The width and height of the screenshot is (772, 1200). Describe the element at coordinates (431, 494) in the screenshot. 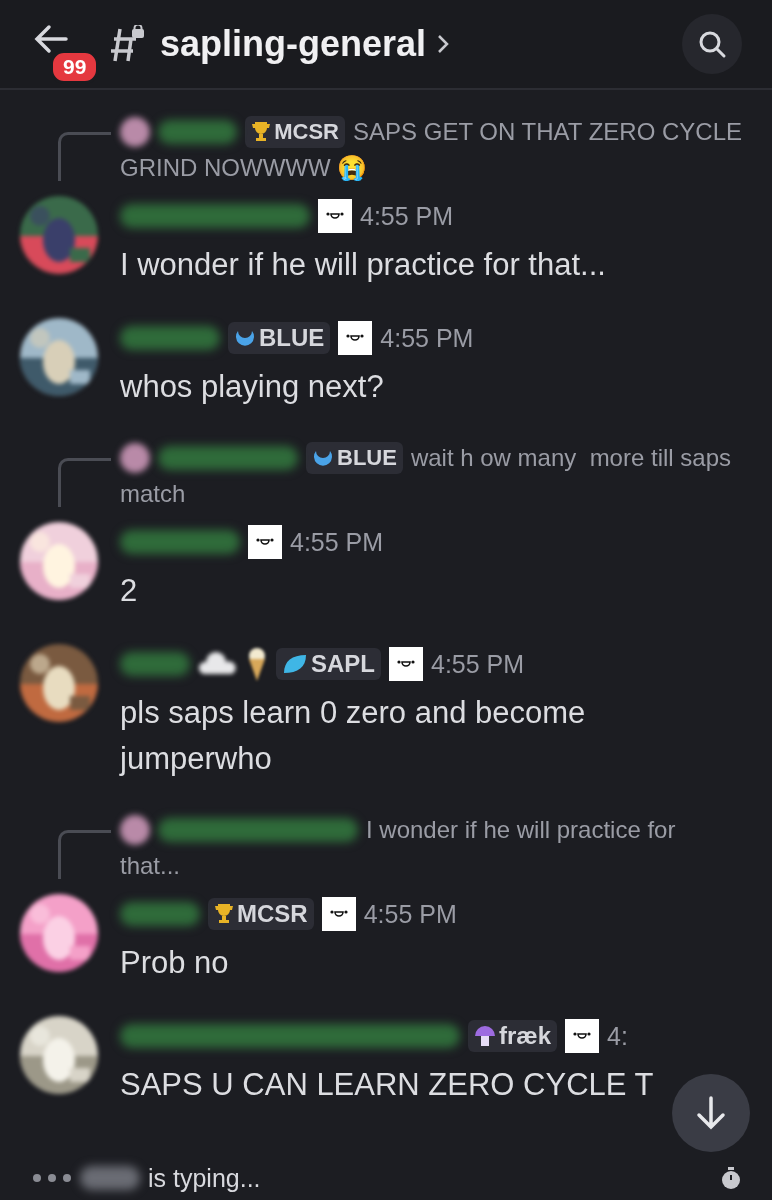

I see `replied-message-text: match` at that location.